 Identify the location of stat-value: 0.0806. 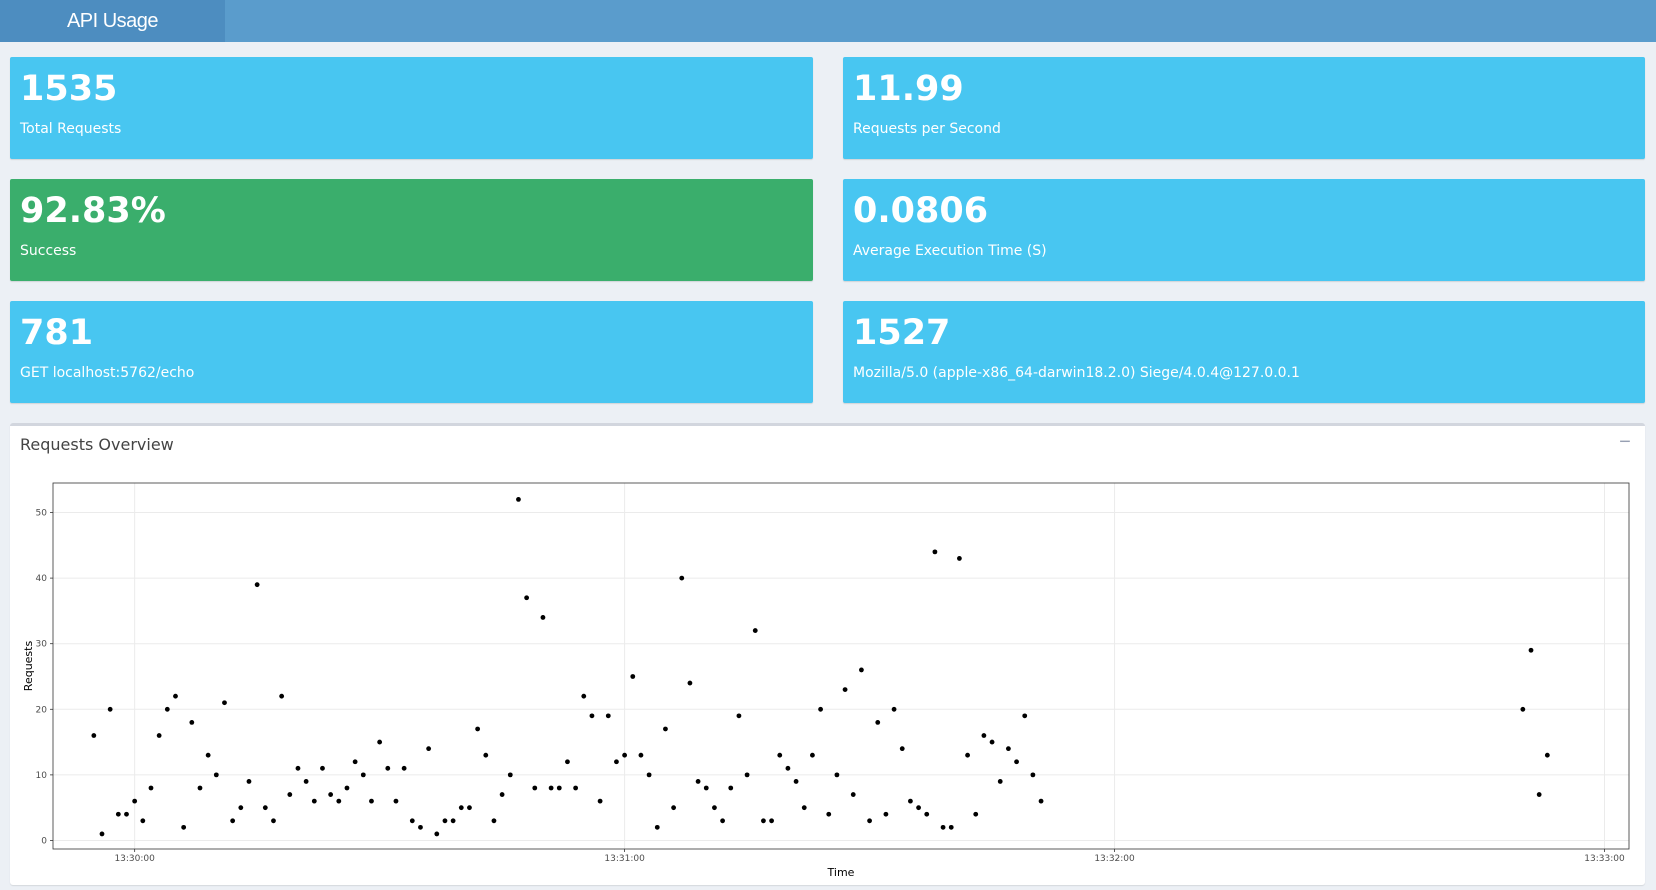
(921, 211).